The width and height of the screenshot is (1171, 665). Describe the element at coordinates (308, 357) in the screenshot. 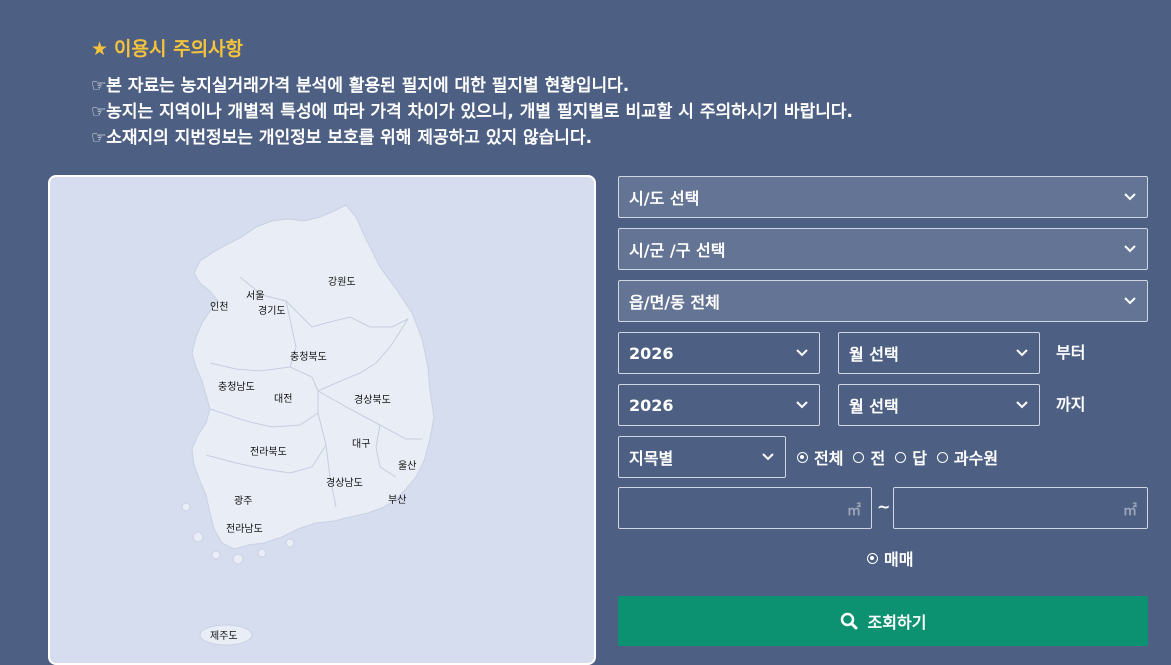

I see `region-label-chungbuk: 충청북도` at that location.